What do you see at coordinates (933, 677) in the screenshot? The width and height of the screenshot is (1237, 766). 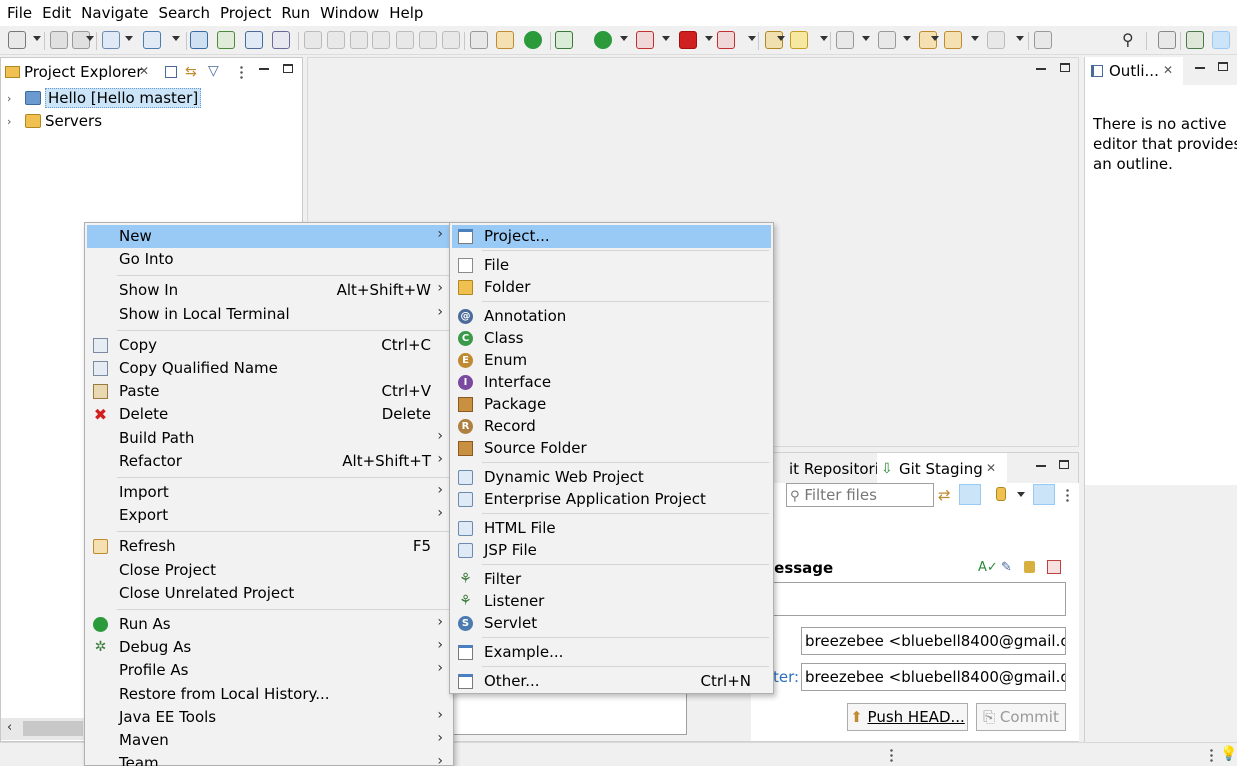 I see `committer-input: breezebee <bluebell8400@gmail.com` at bounding box center [933, 677].